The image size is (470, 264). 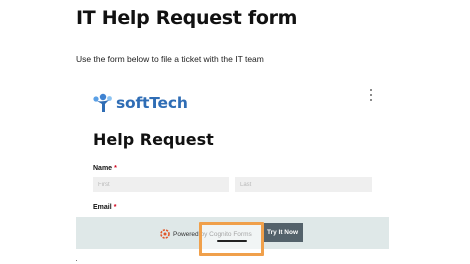 I want to click on try-it-now-button: Try It Now, so click(x=282, y=232).